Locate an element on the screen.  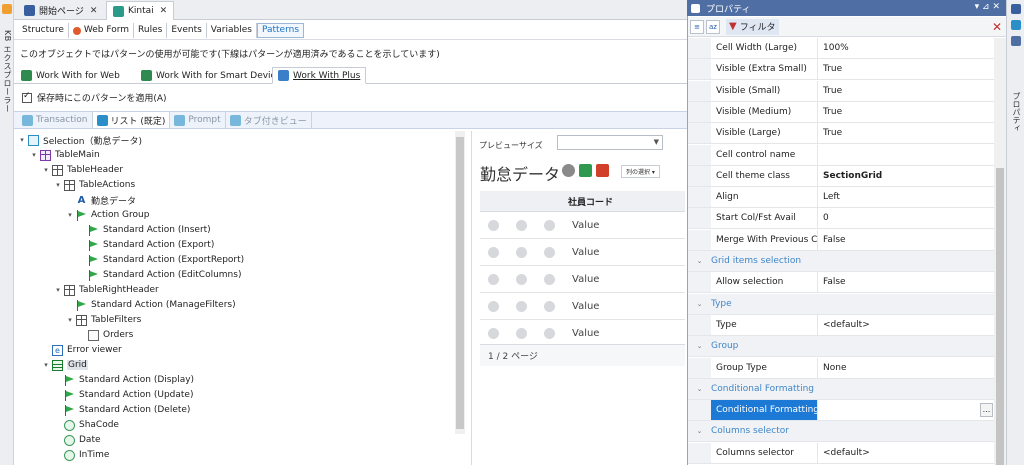
tab-web-form: Web Form is located at coordinates (102, 30).